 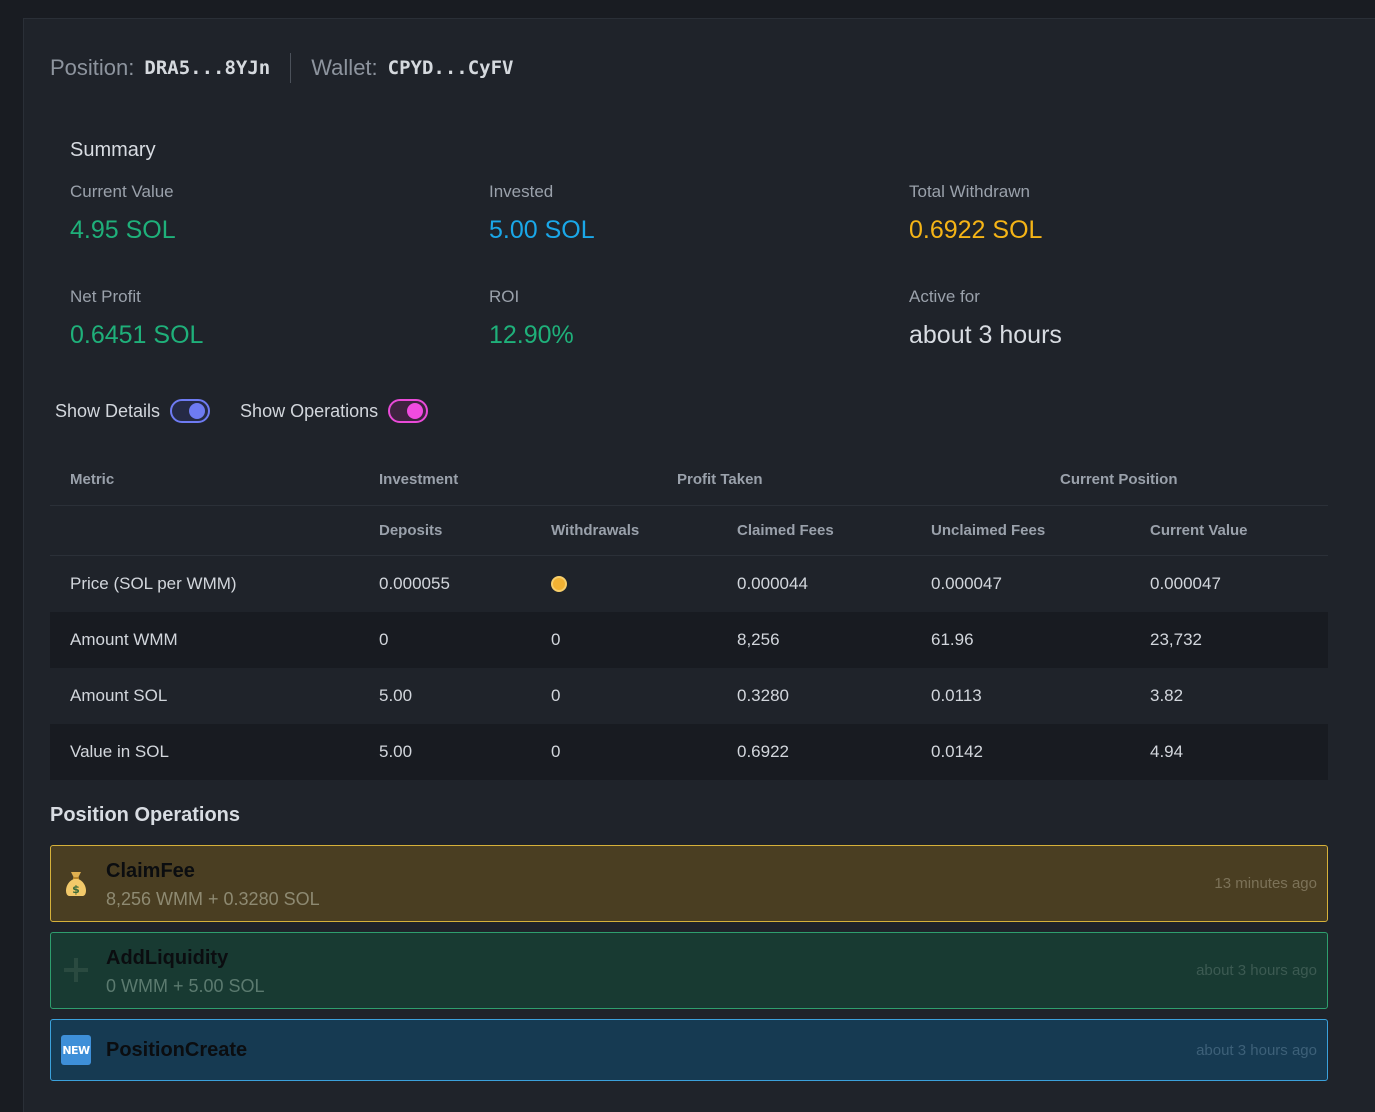 What do you see at coordinates (153, 583) in the screenshot?
I see `cell-metric: Price (SOL per WMM)` at bounding box center [153, 583].